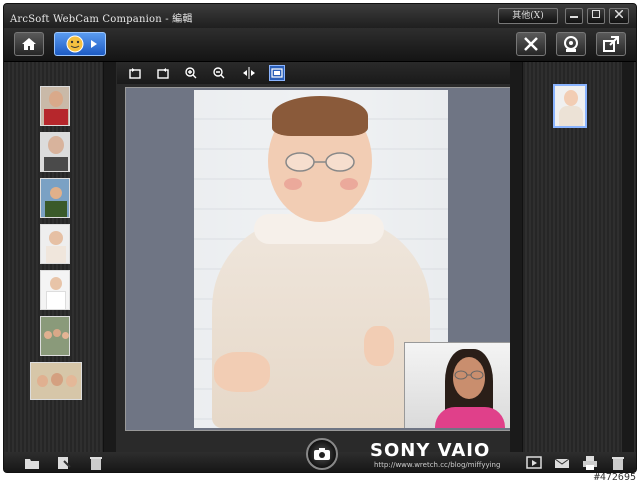 This screenshot has width=640, height=484. What do you see at coordinates (628, 257) in the screenshot?
I see `right-scrollbar` at bounding box center [628, 257].